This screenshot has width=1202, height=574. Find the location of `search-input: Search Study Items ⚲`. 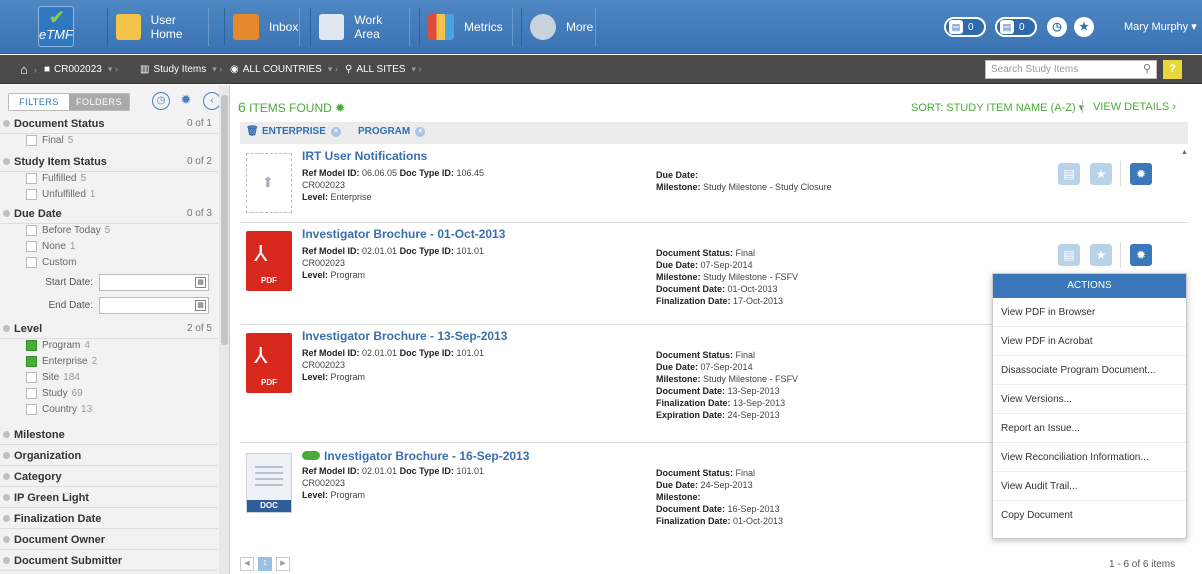

search-input: Search Study Items ⚲ is located at coordinates (1071, 69).